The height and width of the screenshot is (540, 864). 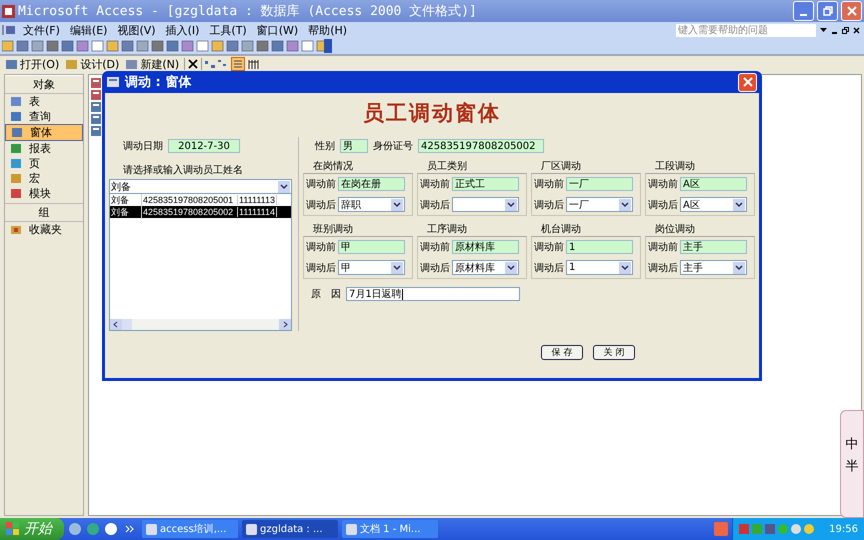 I want to click on form-button: 保 存, so click(x=562, y=352).